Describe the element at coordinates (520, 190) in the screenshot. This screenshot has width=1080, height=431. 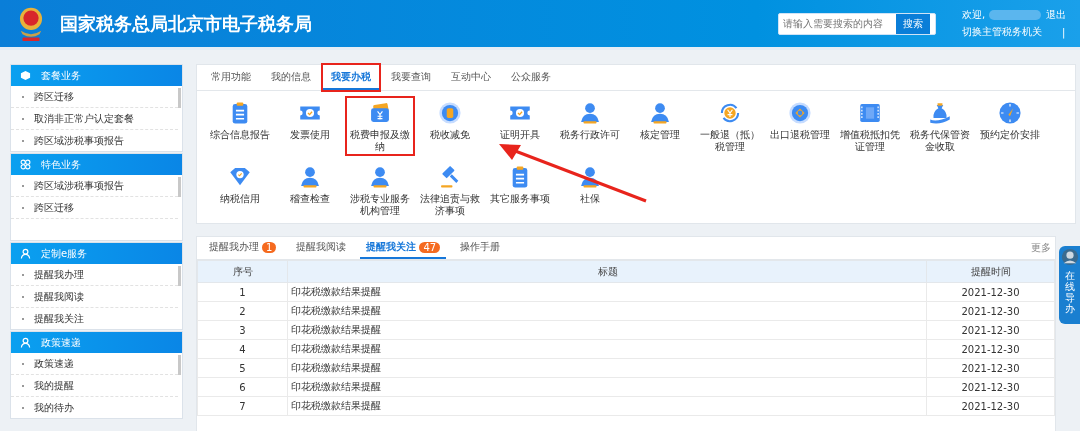
I see `service-tile: 其它服务事项` at that location.